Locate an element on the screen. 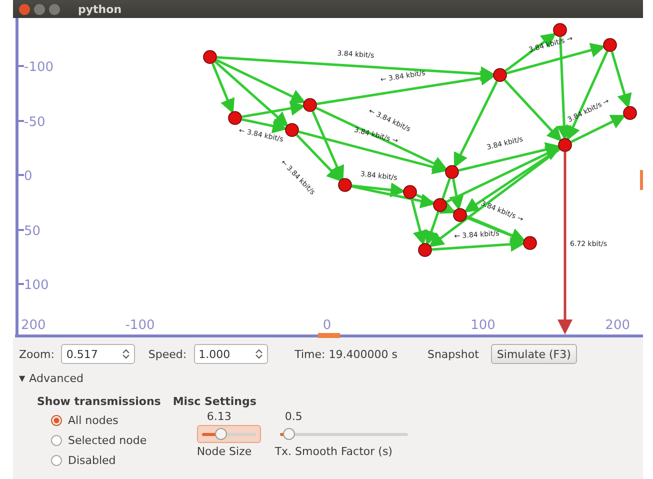 The width and height of the screenshot is (653, 479). simulate-button: Simulate (F3) is located at coordinates (533, 354).